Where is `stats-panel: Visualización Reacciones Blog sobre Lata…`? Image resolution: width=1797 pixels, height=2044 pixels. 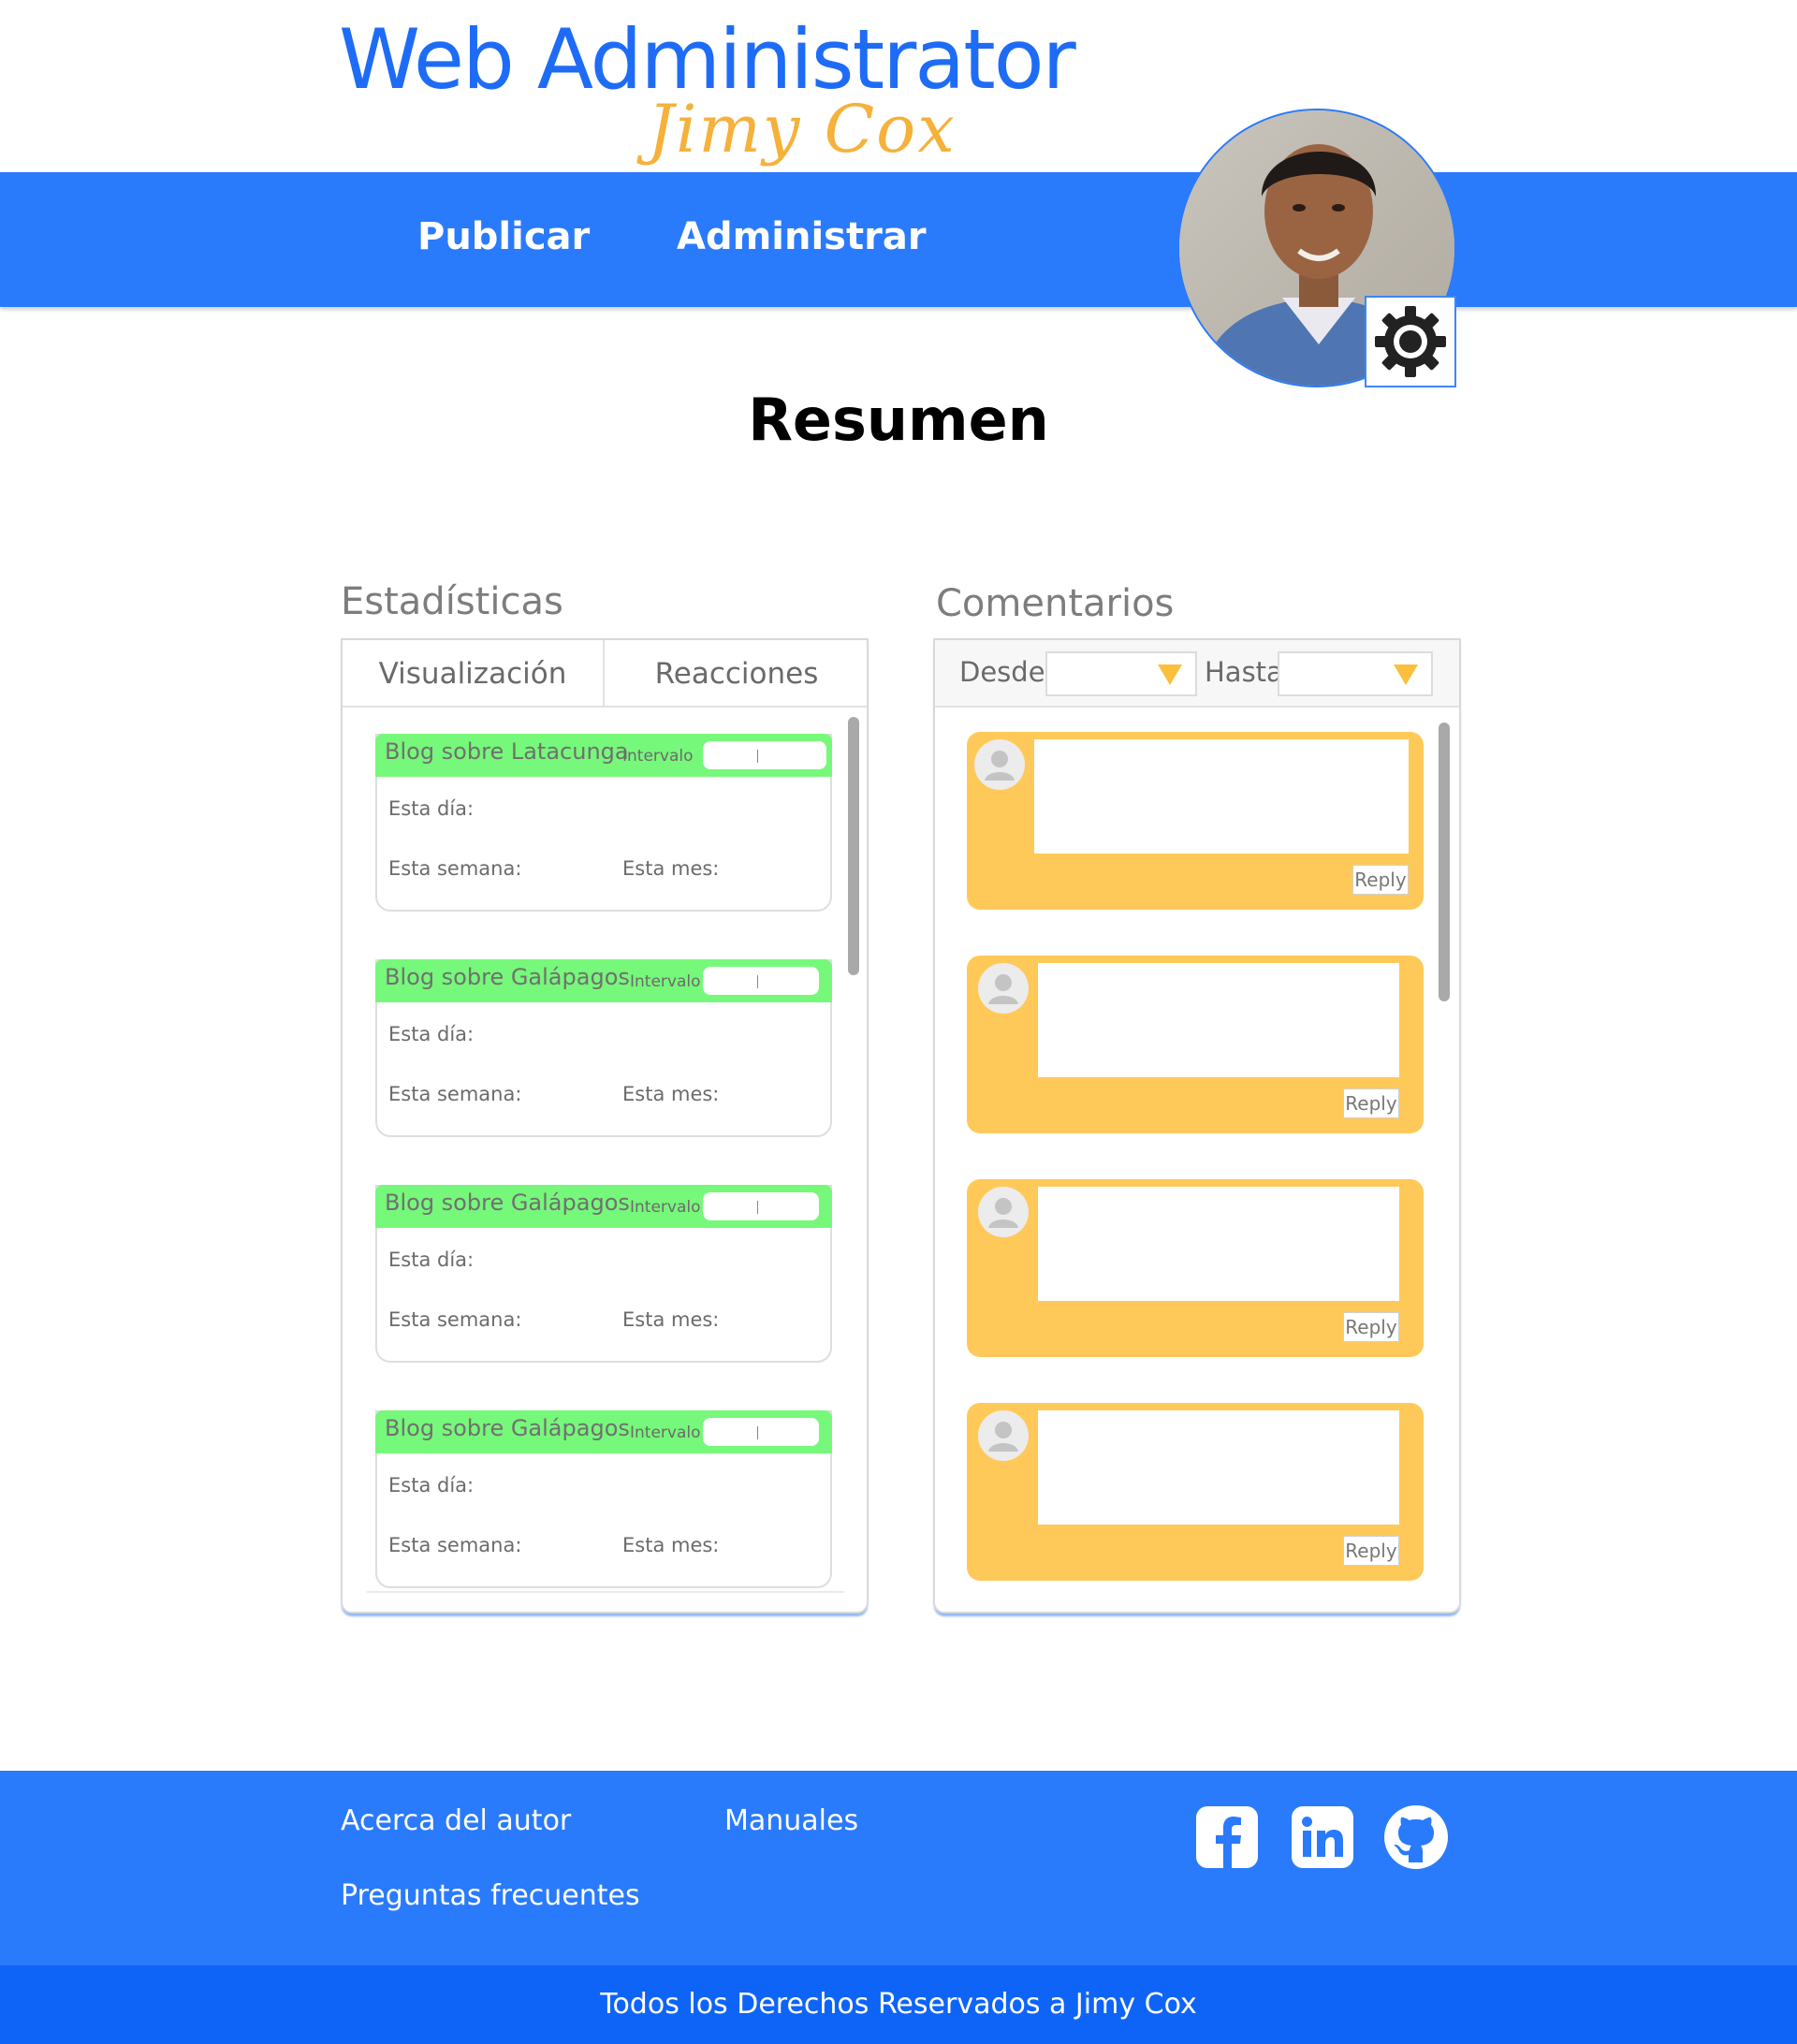 stats-panel: Visualización Reacciones Blog sobre Lata… is located at coordinates (605, 1125).